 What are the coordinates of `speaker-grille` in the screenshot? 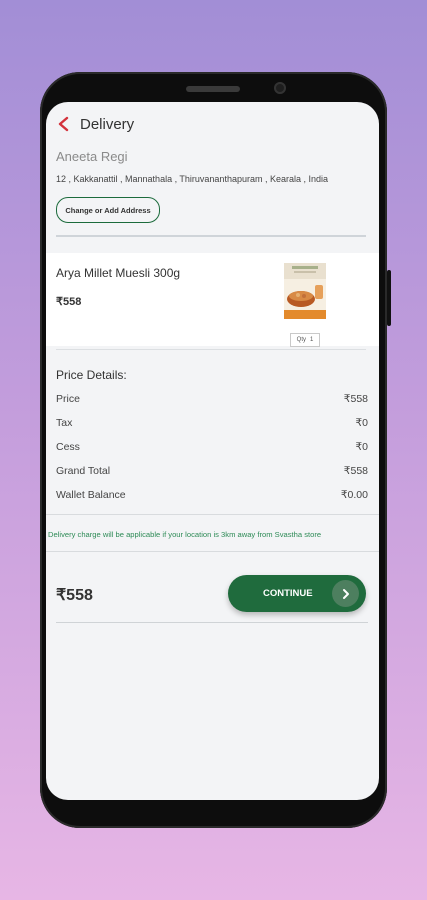 It's located at (213, 89).